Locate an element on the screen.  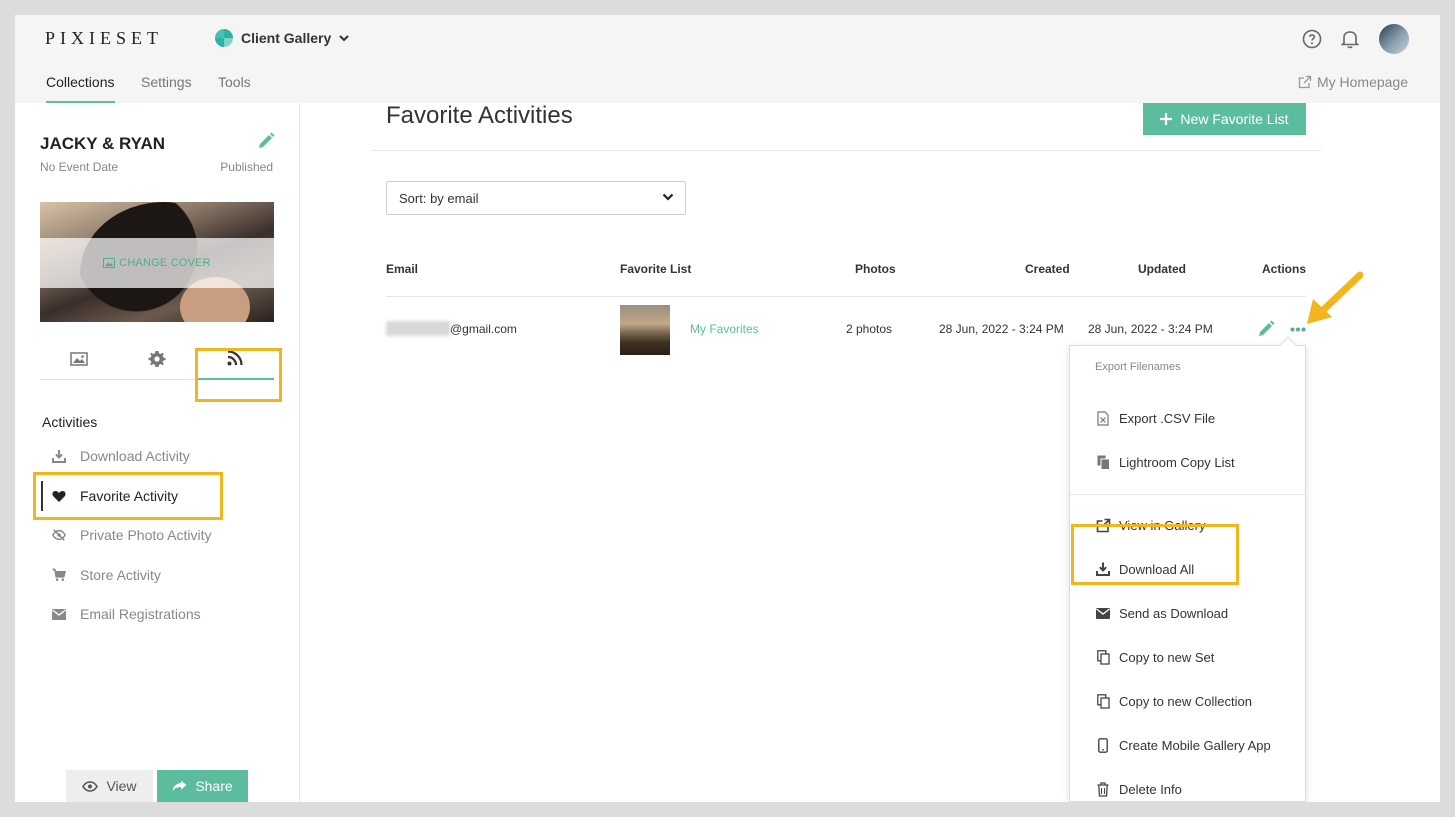
eye-icon is located at coordinates (90, 786).